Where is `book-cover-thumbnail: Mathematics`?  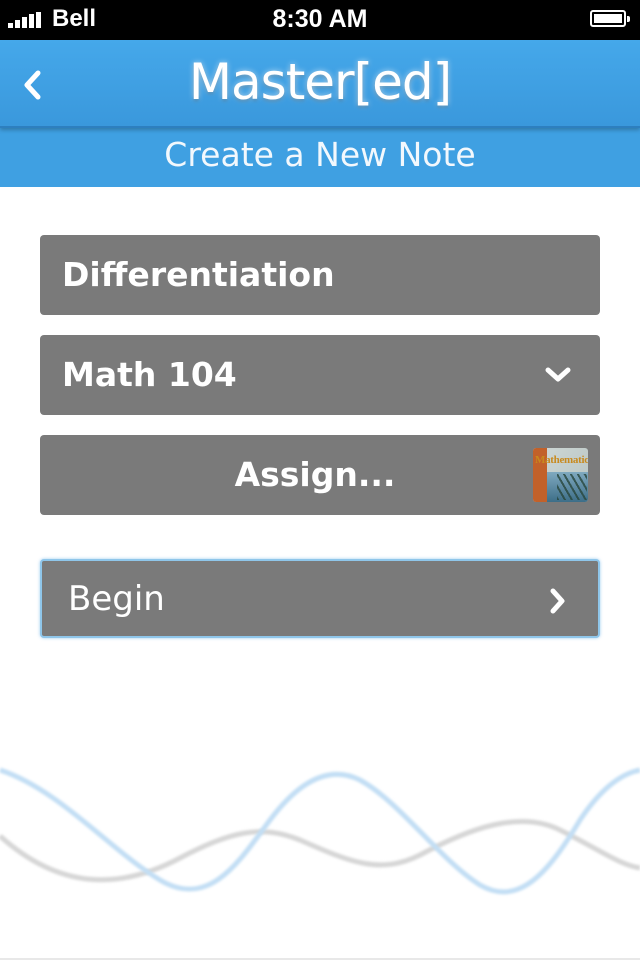 book-cover-thumbnail: Mathematics is located at coordinates (560, 475).